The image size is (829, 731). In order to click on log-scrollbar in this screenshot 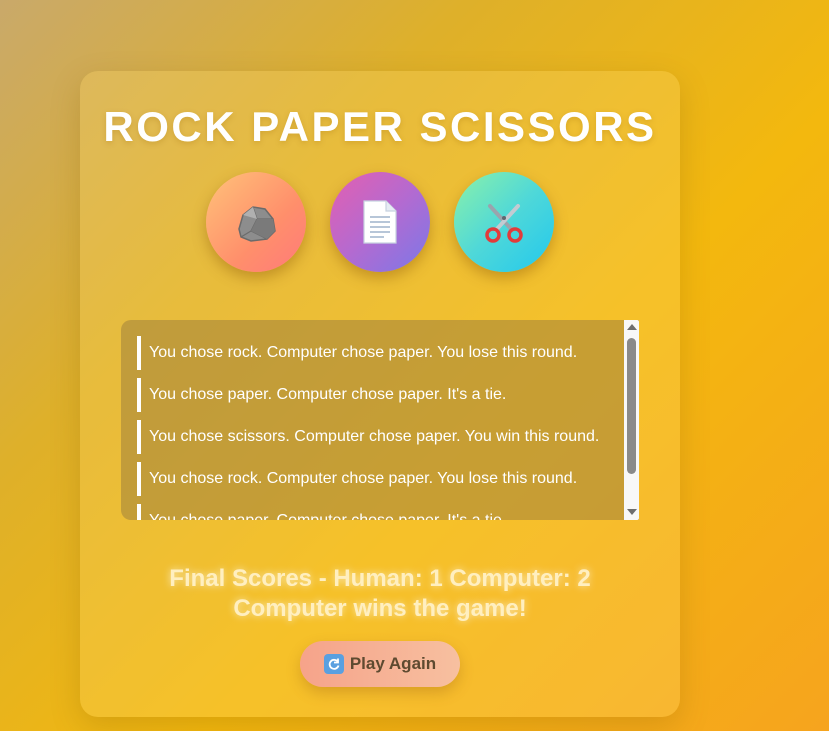, I will do `click(631, 420)`.